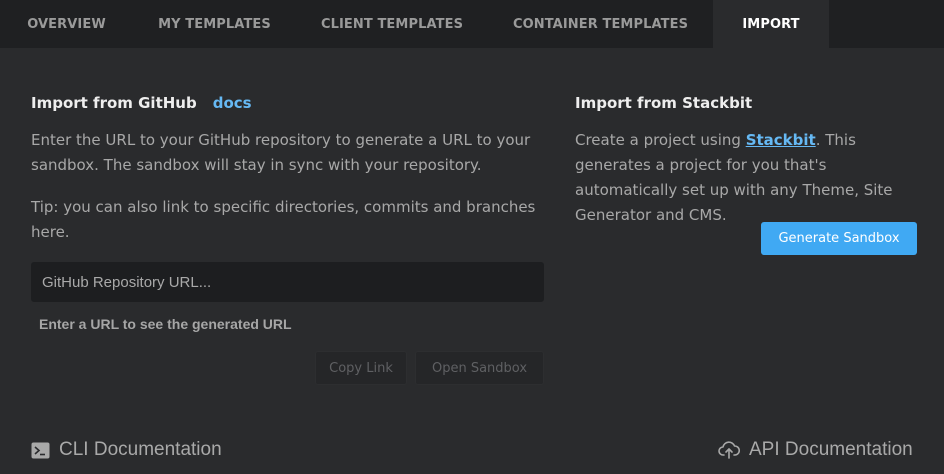 Image resolution: width=944 pixels, height=474 pixels. Describe the element at coordinates (288, 103) in the screenshot. I see `github-heading: Import from GitHub docs` at that location.